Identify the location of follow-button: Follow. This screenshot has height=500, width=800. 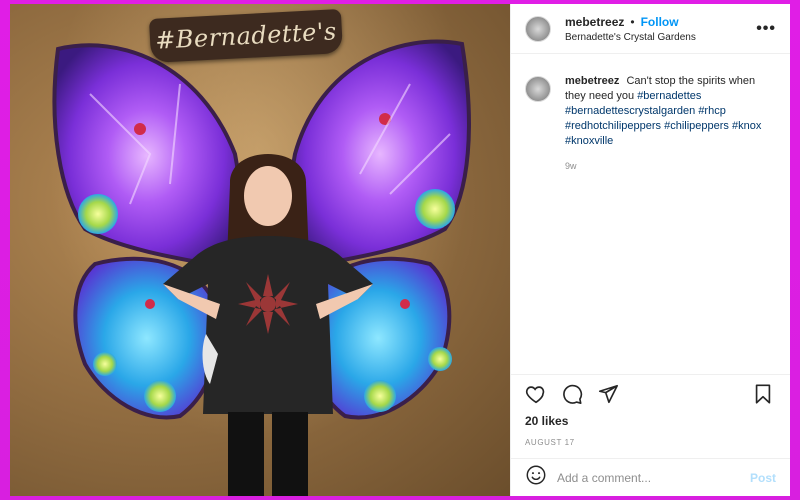
(660, 22).